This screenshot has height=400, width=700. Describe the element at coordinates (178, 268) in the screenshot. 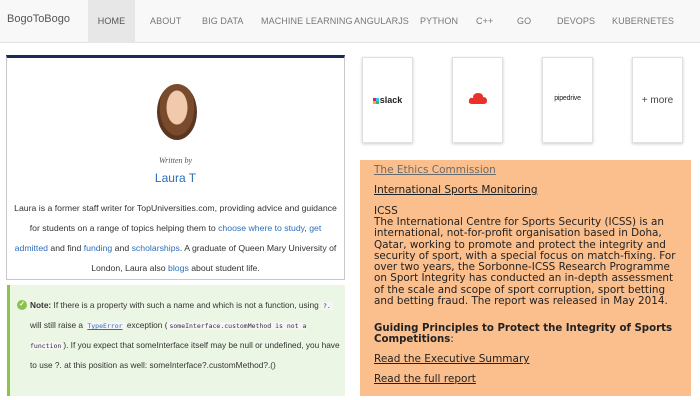

I see `link-blogs: blogs` at that location.